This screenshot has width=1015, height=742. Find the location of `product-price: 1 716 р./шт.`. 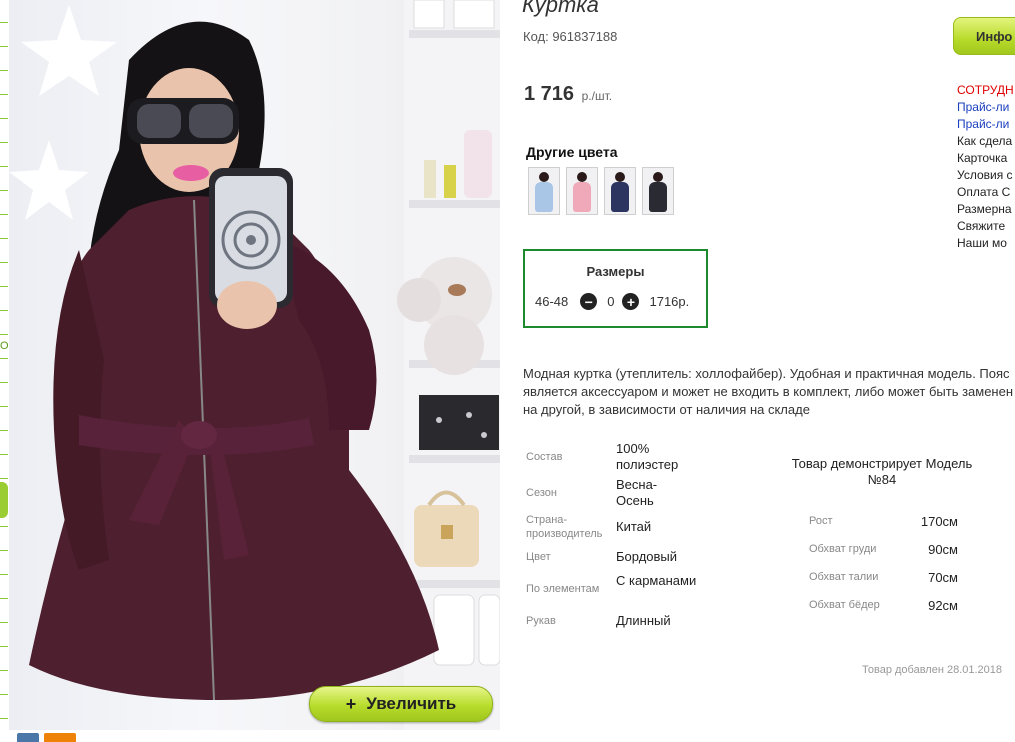

product-price: 1 716 р./шт. is located at coordinates (568, 94).